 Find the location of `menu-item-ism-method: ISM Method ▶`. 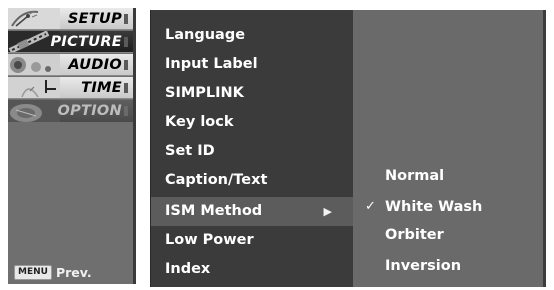

menu-item-ism-method: ISM Method ▶ is located at coordinates (252, 211).